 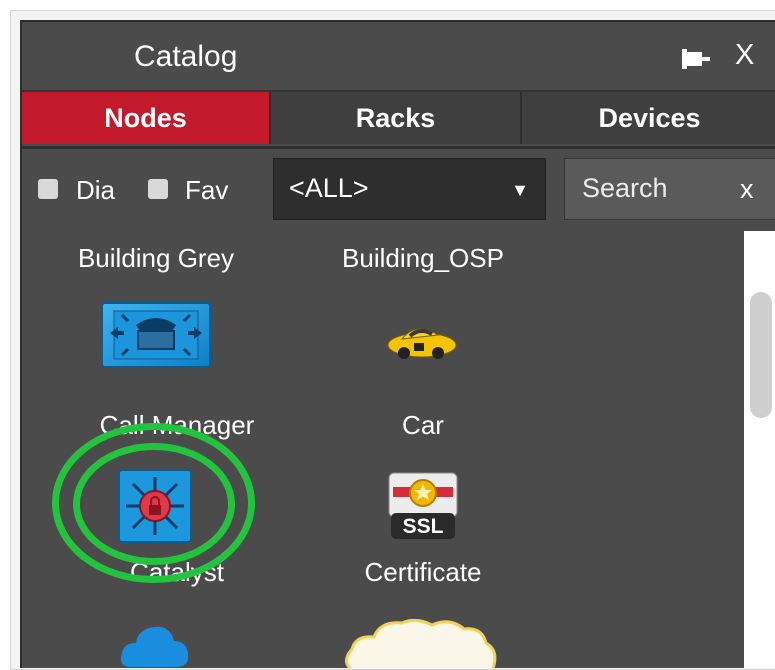 What do you see at coordinates (744, 55) in the screenshot?
I see `close-button: X` at bounding box center [744, 55].